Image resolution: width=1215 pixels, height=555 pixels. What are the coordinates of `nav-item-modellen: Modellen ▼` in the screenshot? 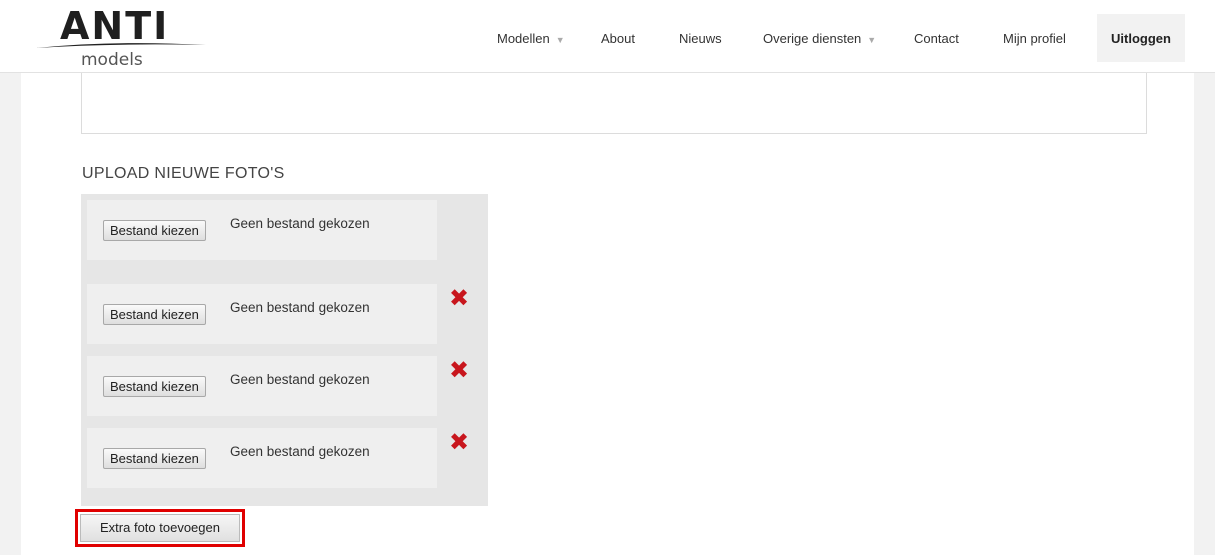 It's located at (531, 38).